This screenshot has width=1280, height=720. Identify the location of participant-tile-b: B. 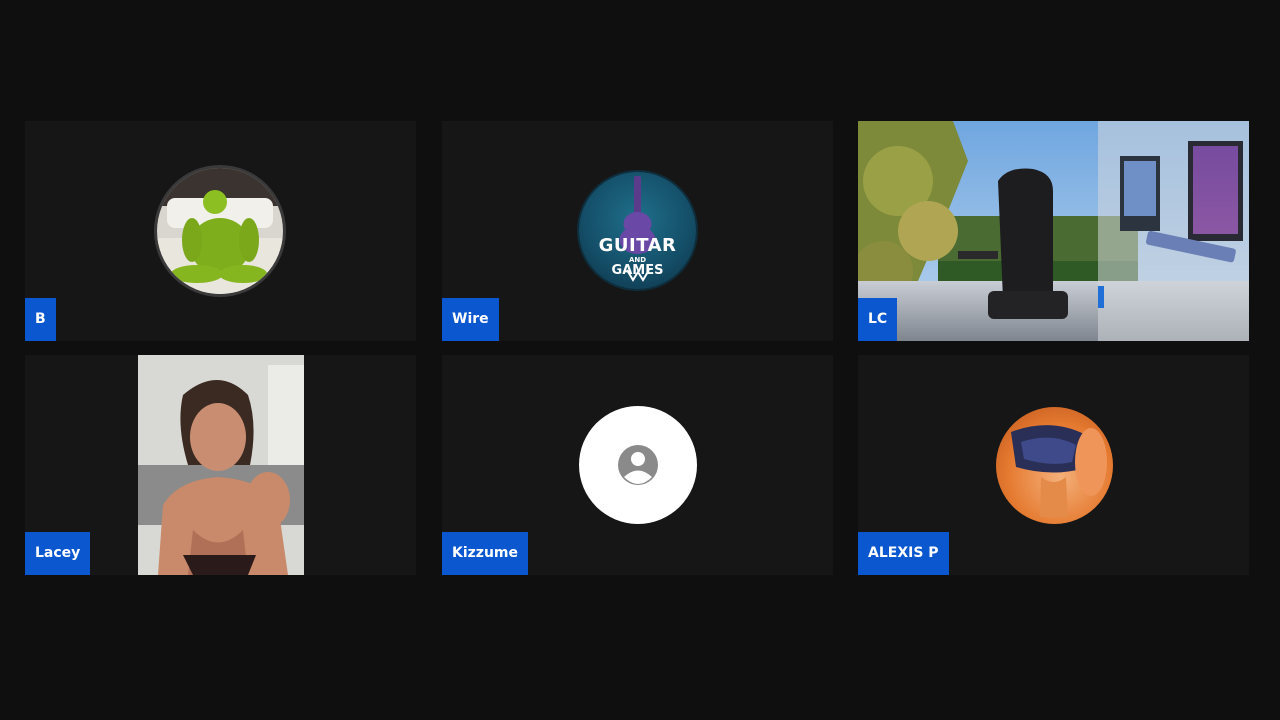
(220, 231).